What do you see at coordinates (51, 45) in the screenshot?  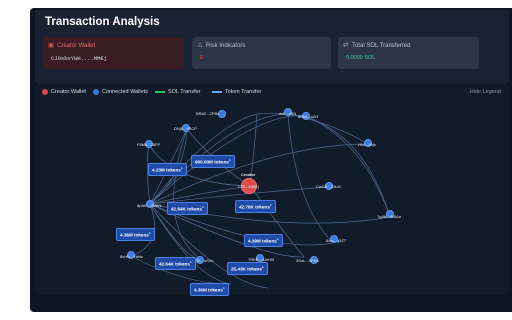 I see `wallet-icon: ▣` at bounding box center [51, 45].